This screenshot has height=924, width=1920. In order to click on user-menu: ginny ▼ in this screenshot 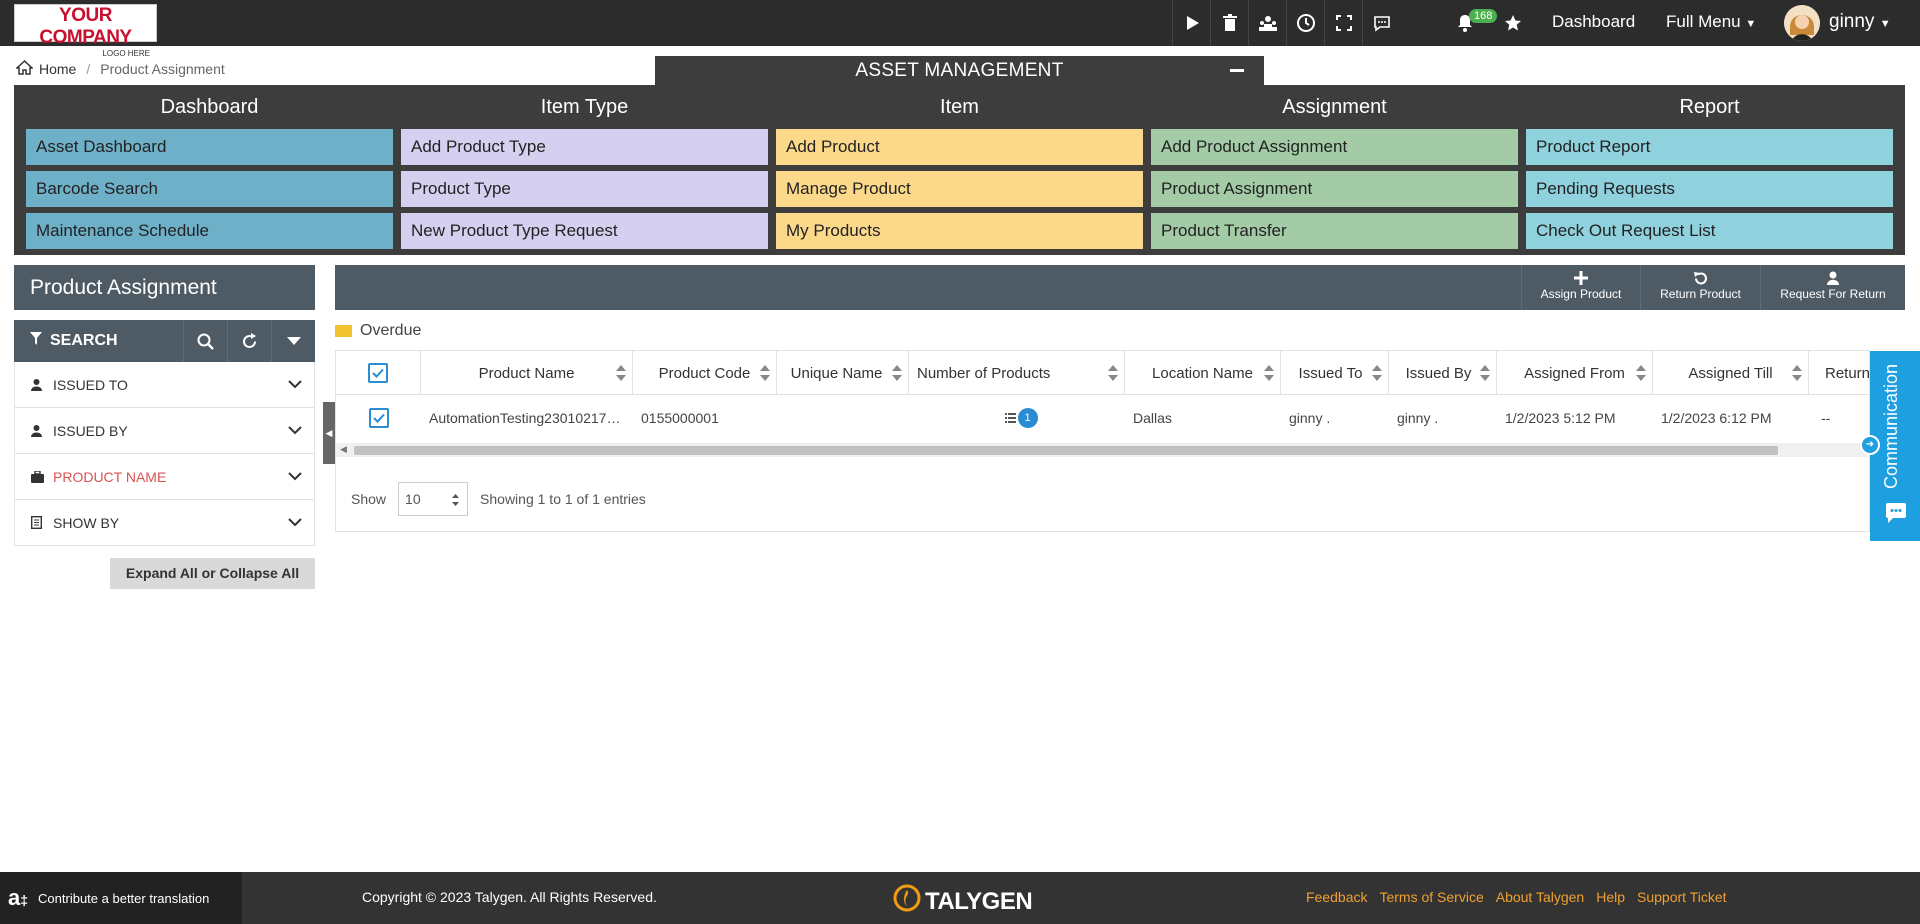, I will do `click(1860, 22)`.